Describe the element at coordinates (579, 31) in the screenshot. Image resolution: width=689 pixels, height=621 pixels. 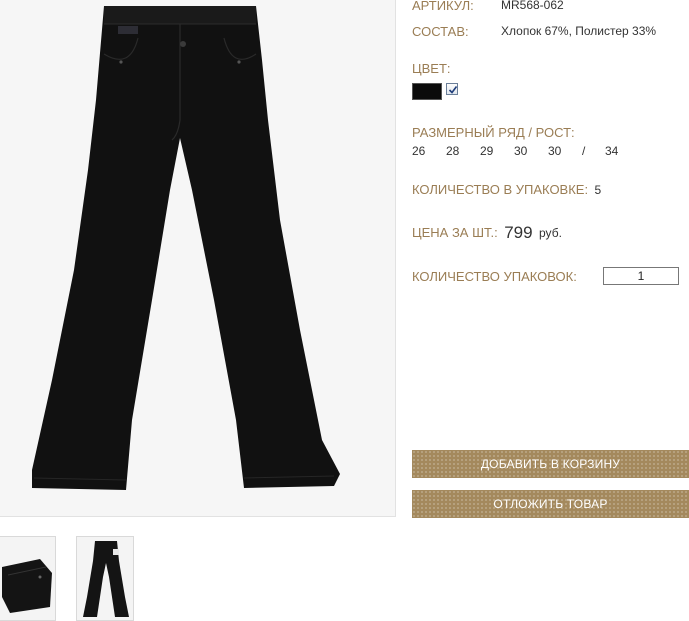
I see `composition-value: Хлопок 67%, Полистер 33%` at that location.